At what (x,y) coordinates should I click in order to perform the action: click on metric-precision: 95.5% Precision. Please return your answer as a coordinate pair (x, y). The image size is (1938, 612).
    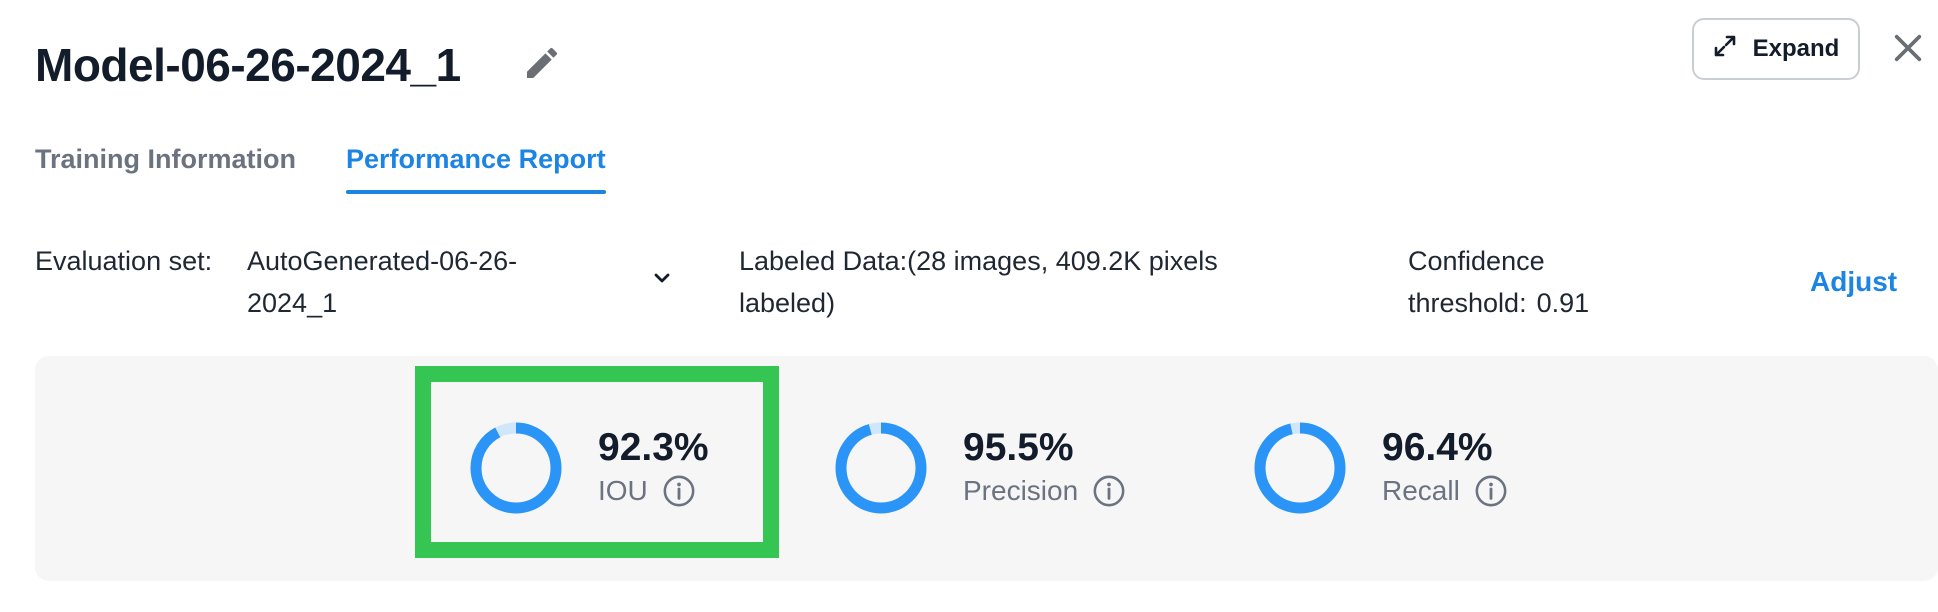
    Looking at the image, I should click on (978, 468).